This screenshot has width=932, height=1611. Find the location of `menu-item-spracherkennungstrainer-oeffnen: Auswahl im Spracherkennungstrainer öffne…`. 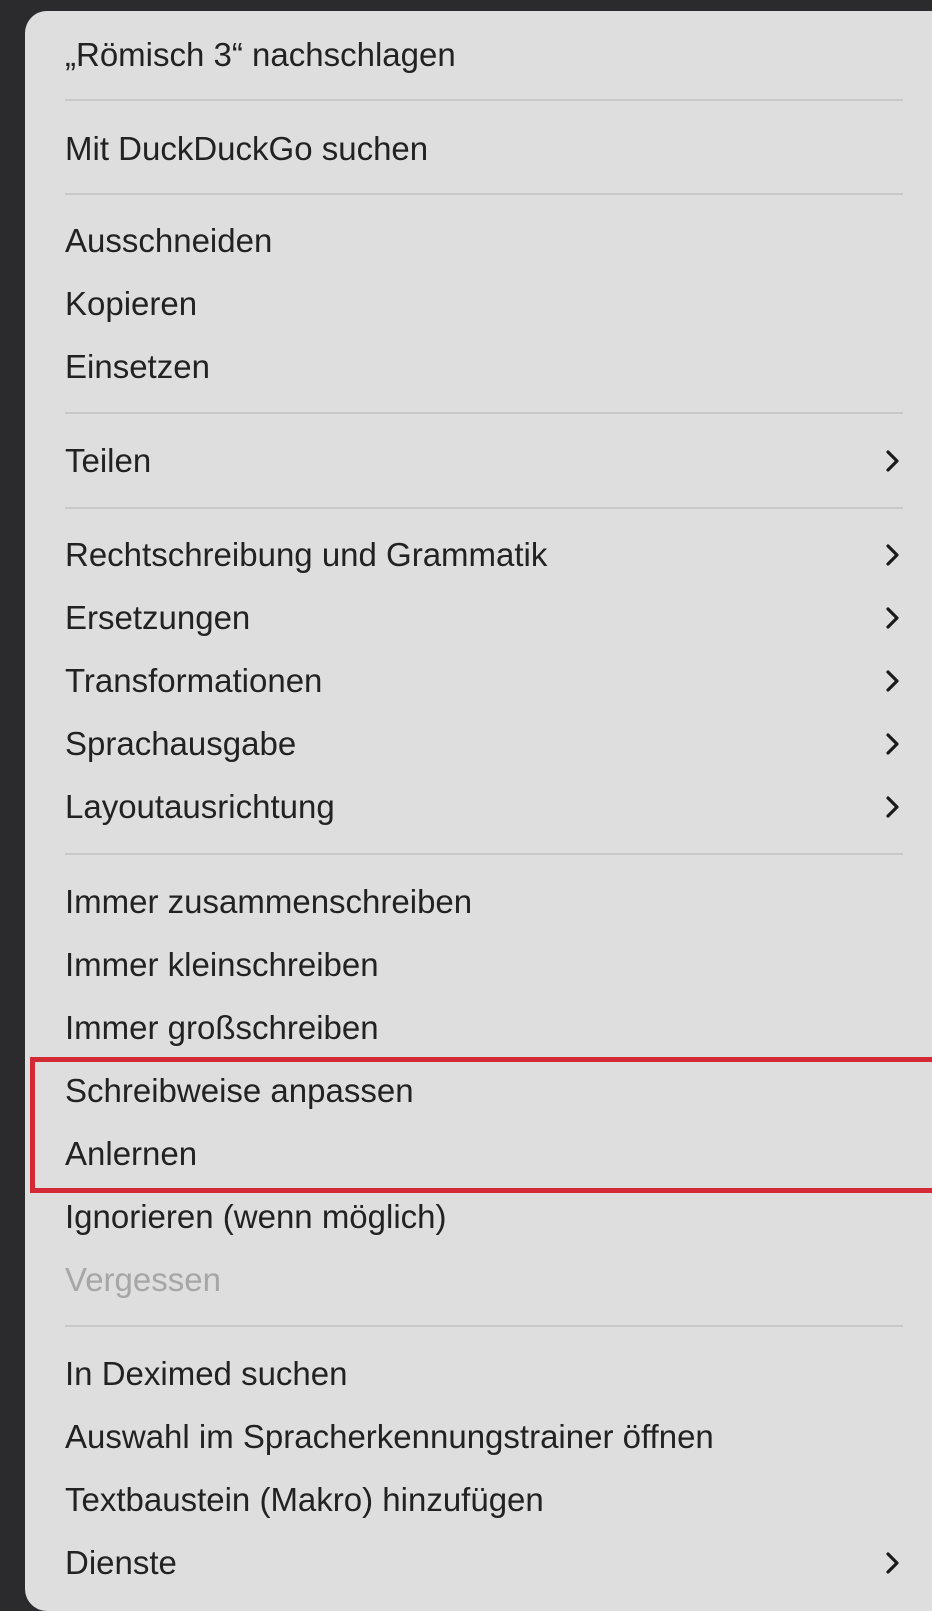

menu-item-spracherkennungstrainer-oeffnen: Auswahl im Spracherkennungstrainer öffne… is located at coordinates (495, 1437).